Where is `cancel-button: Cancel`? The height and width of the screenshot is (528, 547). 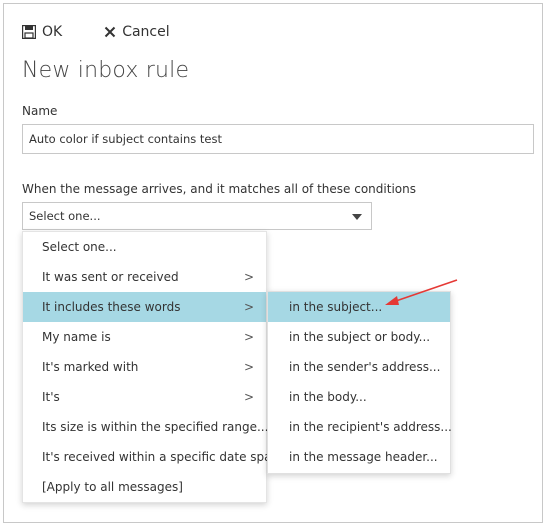 cancel-button: Cancel is located at coordinates (137, 32).